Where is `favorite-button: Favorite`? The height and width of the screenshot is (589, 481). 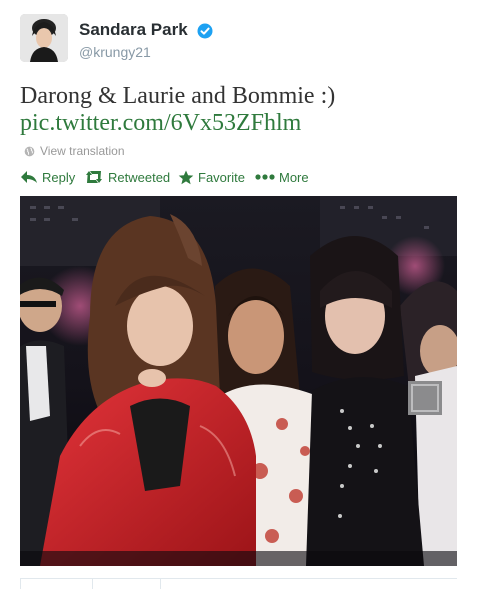 favorite-button: Favorite is located at coordinates (211, 177).